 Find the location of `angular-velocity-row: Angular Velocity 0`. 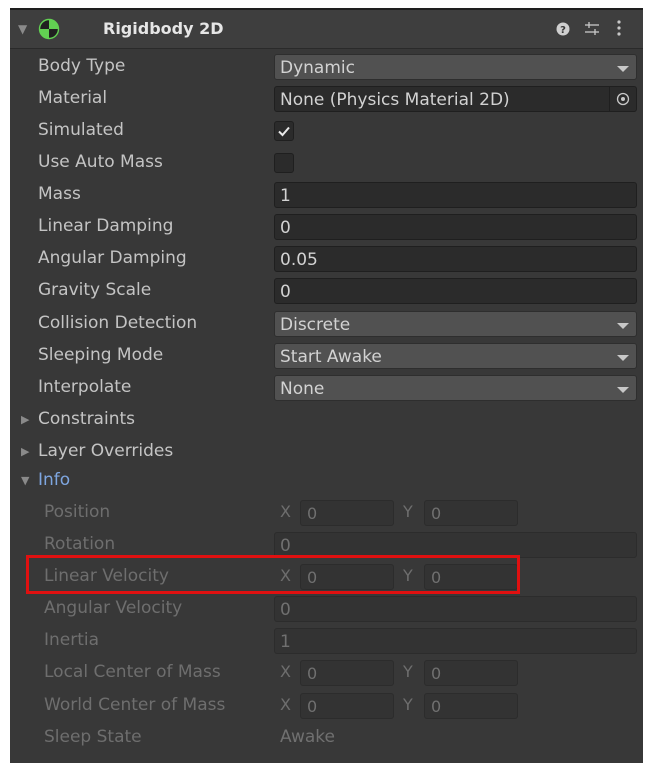

angular-velocity-row: Angular Velocity 0 is located at coordinates (326, 609).